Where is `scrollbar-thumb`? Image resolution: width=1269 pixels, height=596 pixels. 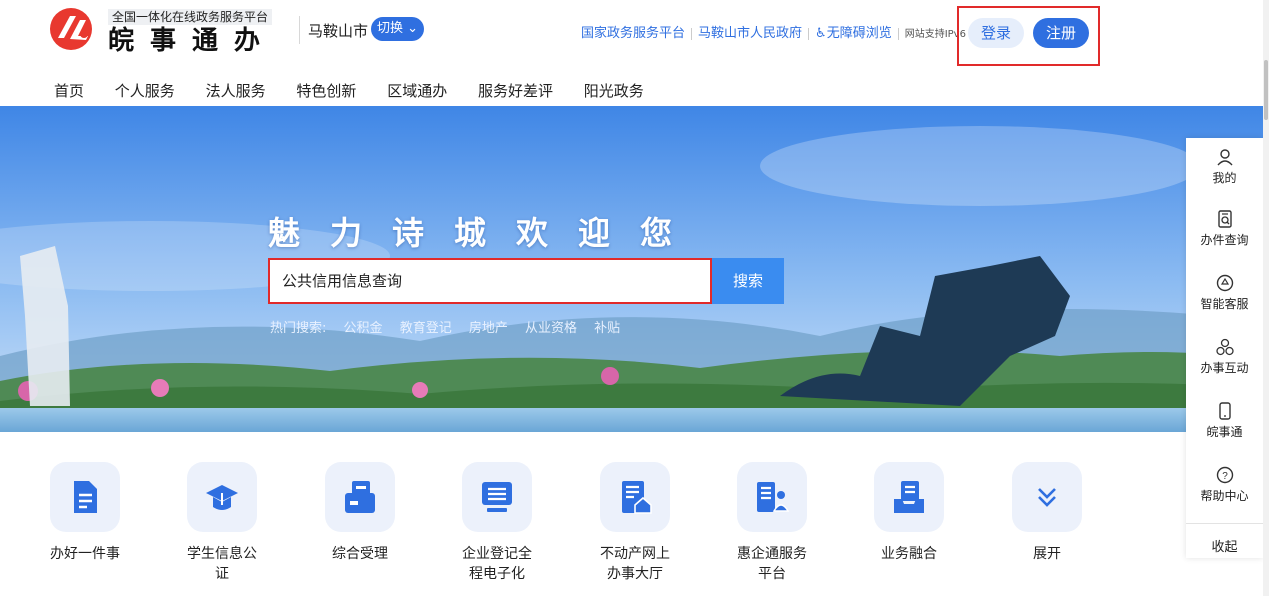 scrollbar-thumb is located at coordinates (1266, 90).